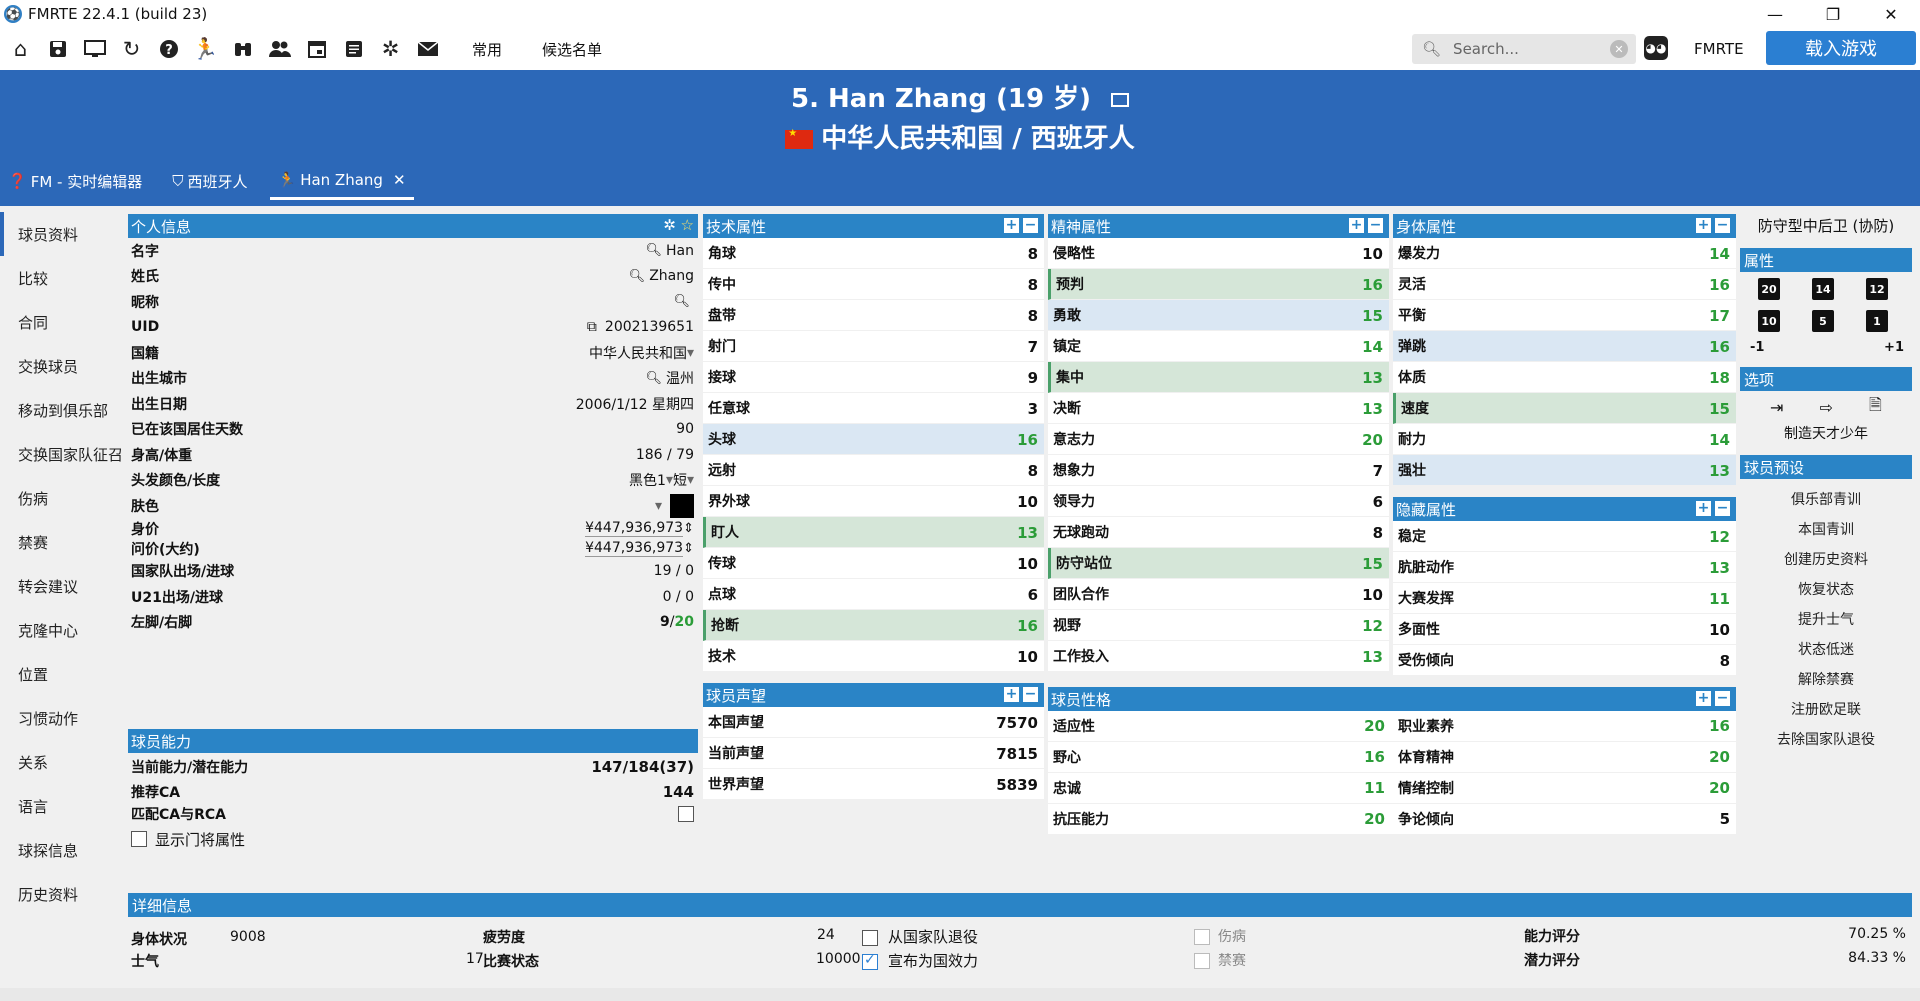  What do you see at coordinates (669, 379) in the screenshot?
I see `field-value: 🔍︎ 温州` at bounding box center [669, 379].